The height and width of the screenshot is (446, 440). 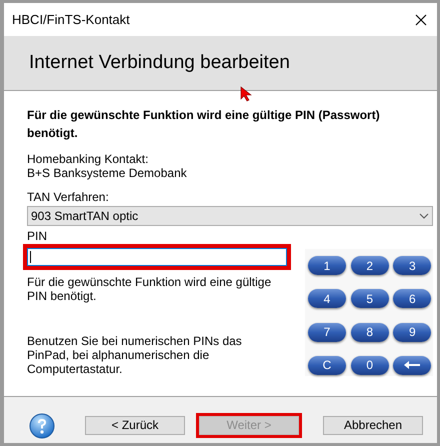 What do you see at coordinates (369, 265) in the screenshot?
I see `pinpad-key: 2` at bounding box center [369, 265].